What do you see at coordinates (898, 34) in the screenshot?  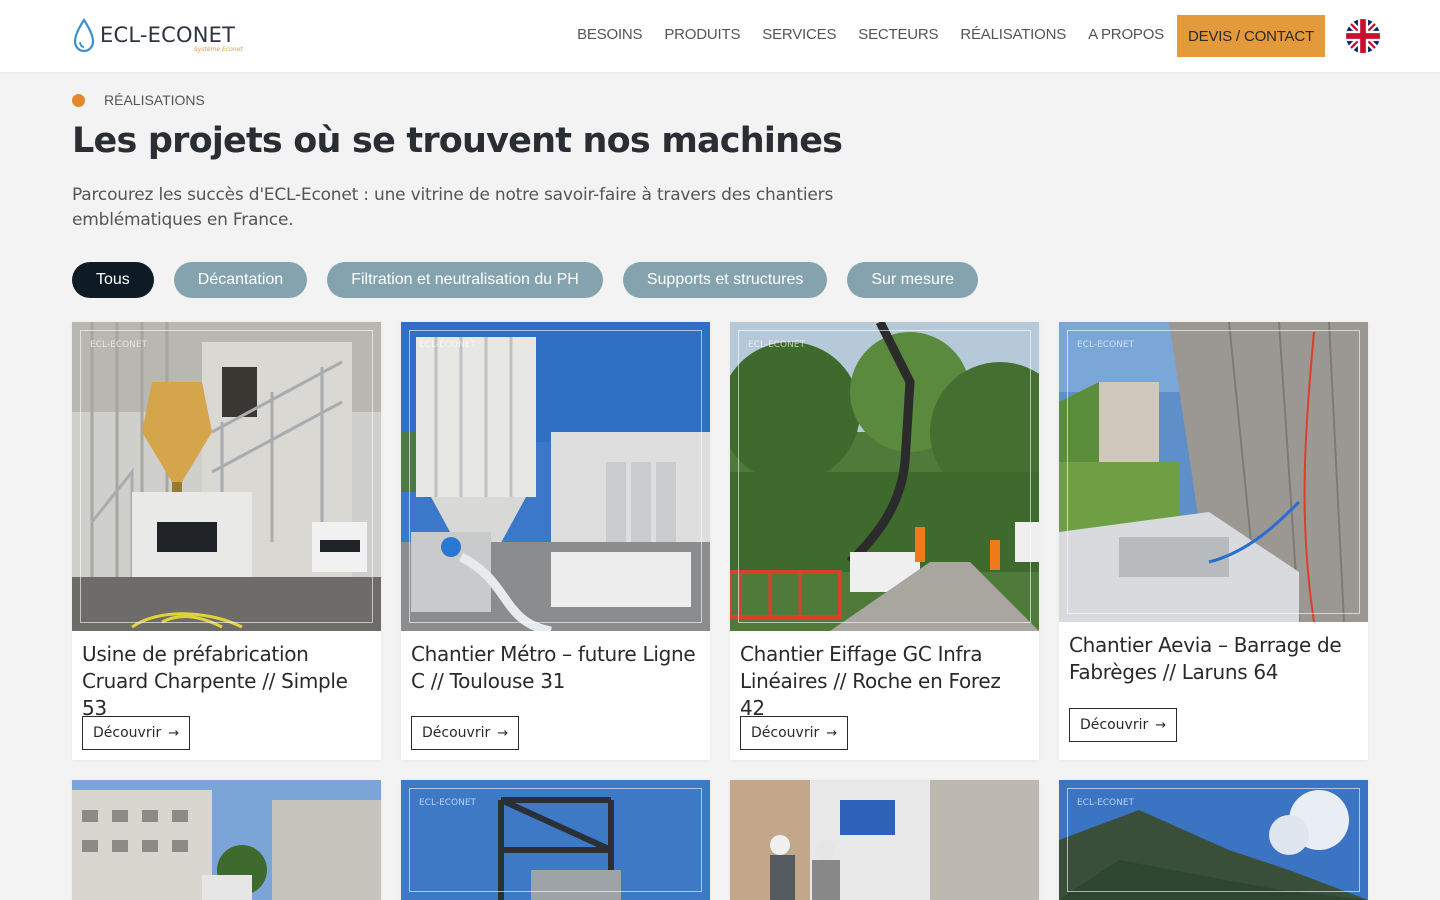 I see `nav-item-secteurs: SECTEURS` at bounding box center [898, 34].